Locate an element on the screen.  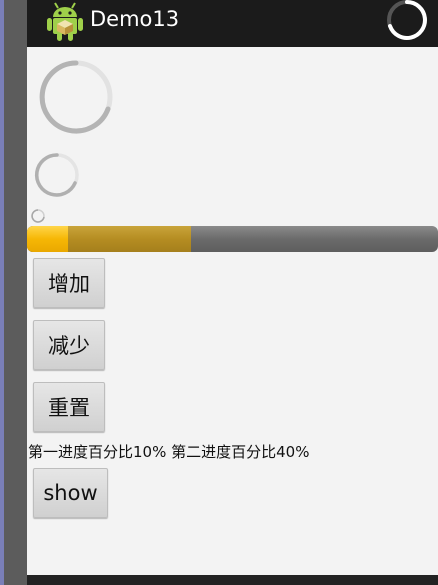
progress-percent-text: 第一进度百分比10% 第二进度百分比40% is located at coordinates (169, 452).